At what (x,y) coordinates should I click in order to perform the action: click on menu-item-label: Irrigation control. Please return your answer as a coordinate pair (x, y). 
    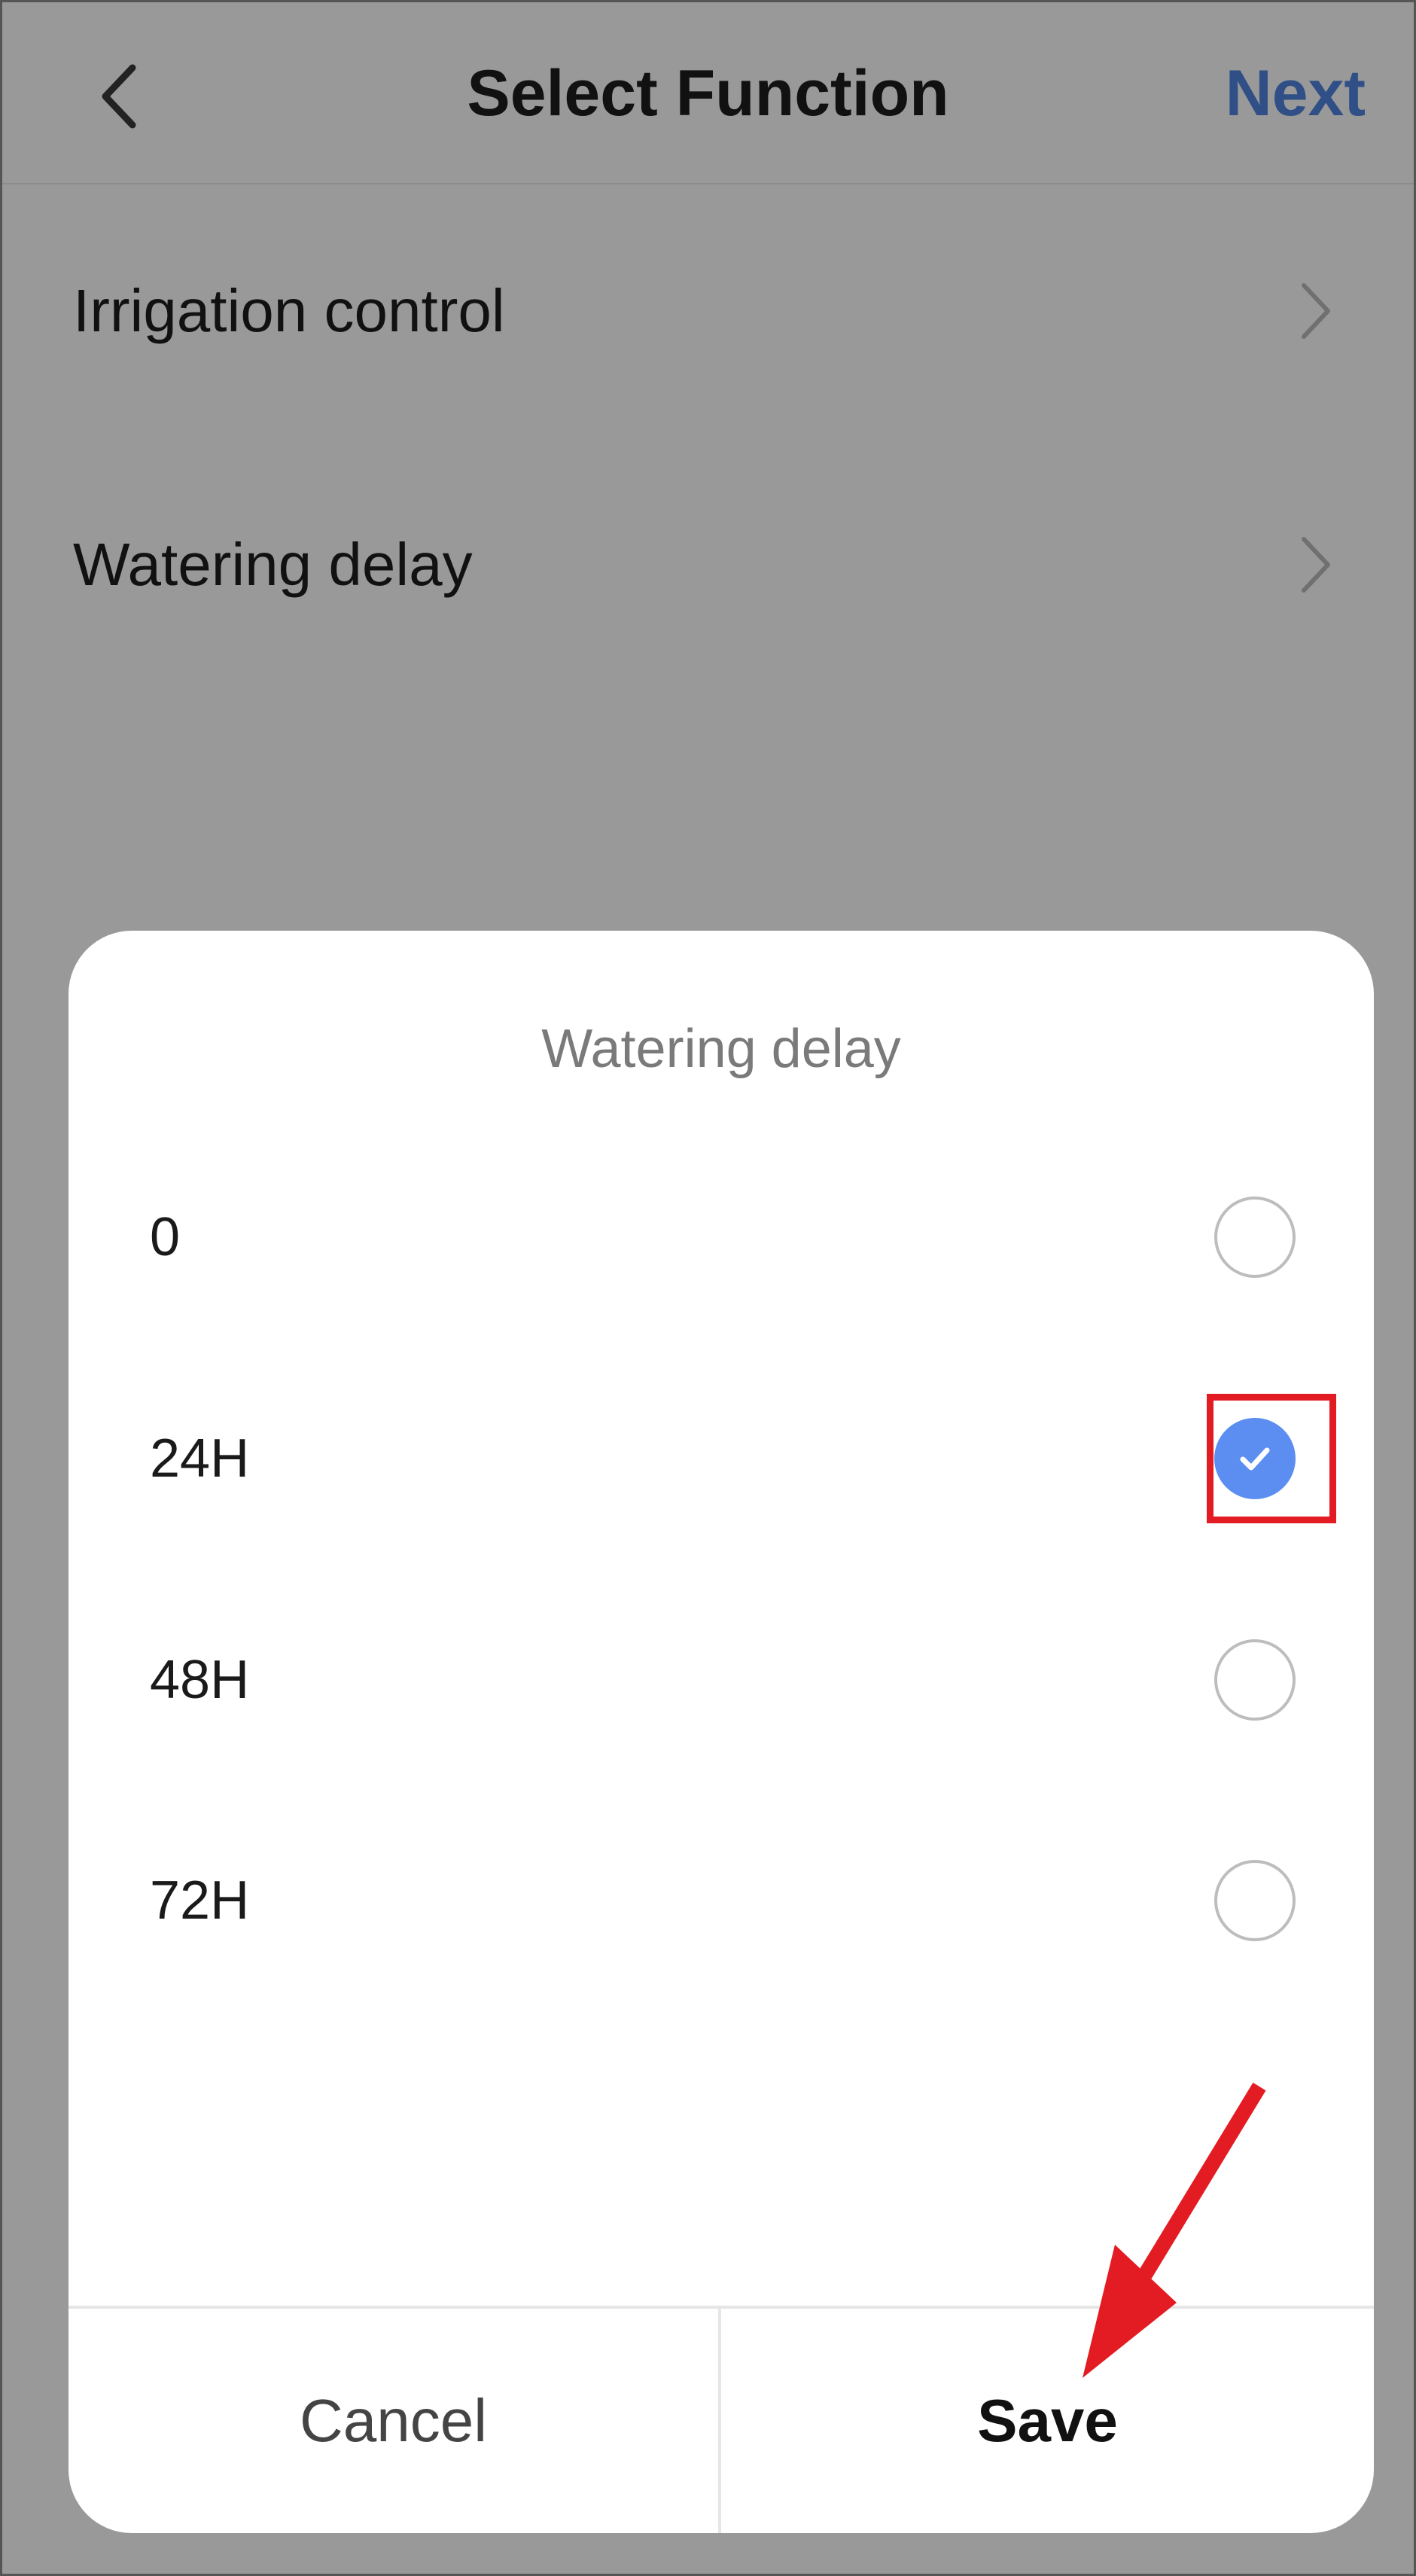
    Looking at the image, I should click on (289, 310).